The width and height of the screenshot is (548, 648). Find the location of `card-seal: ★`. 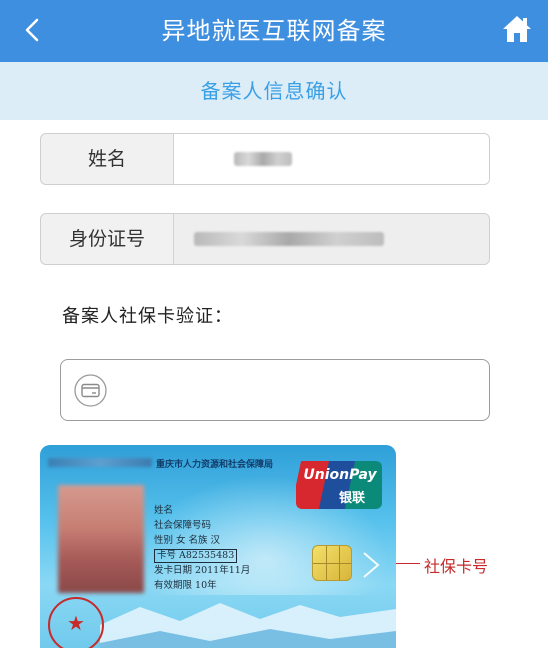

card-seal: ★ is located at coordinates (76, 622).